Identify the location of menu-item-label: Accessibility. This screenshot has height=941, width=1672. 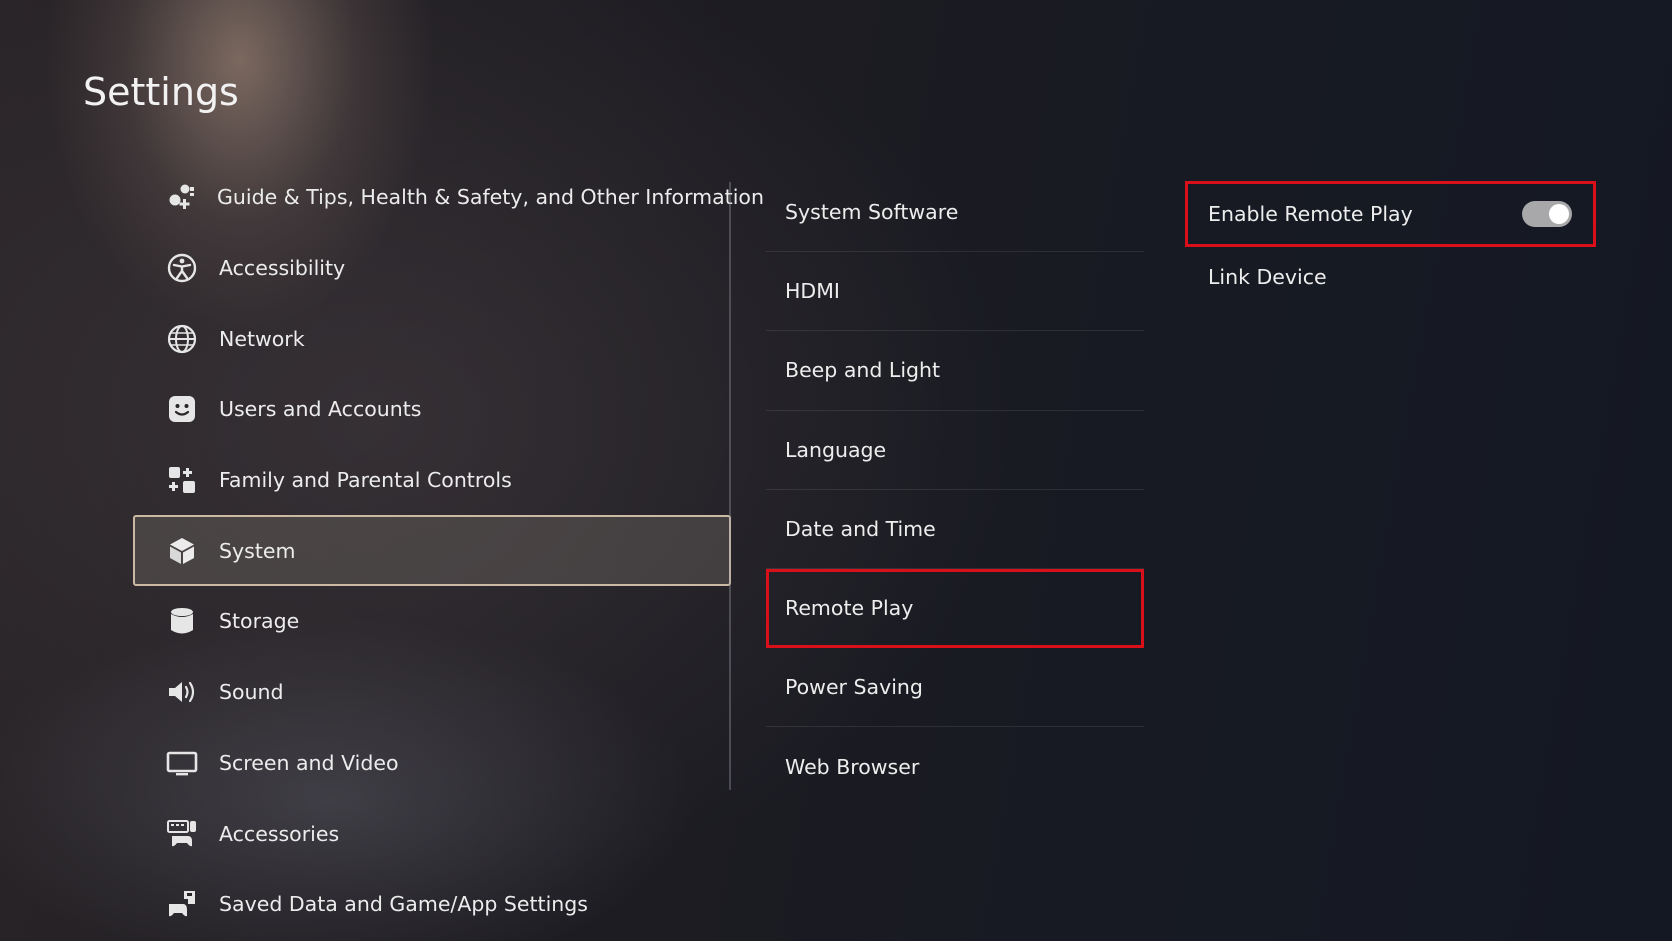
(282, 268).